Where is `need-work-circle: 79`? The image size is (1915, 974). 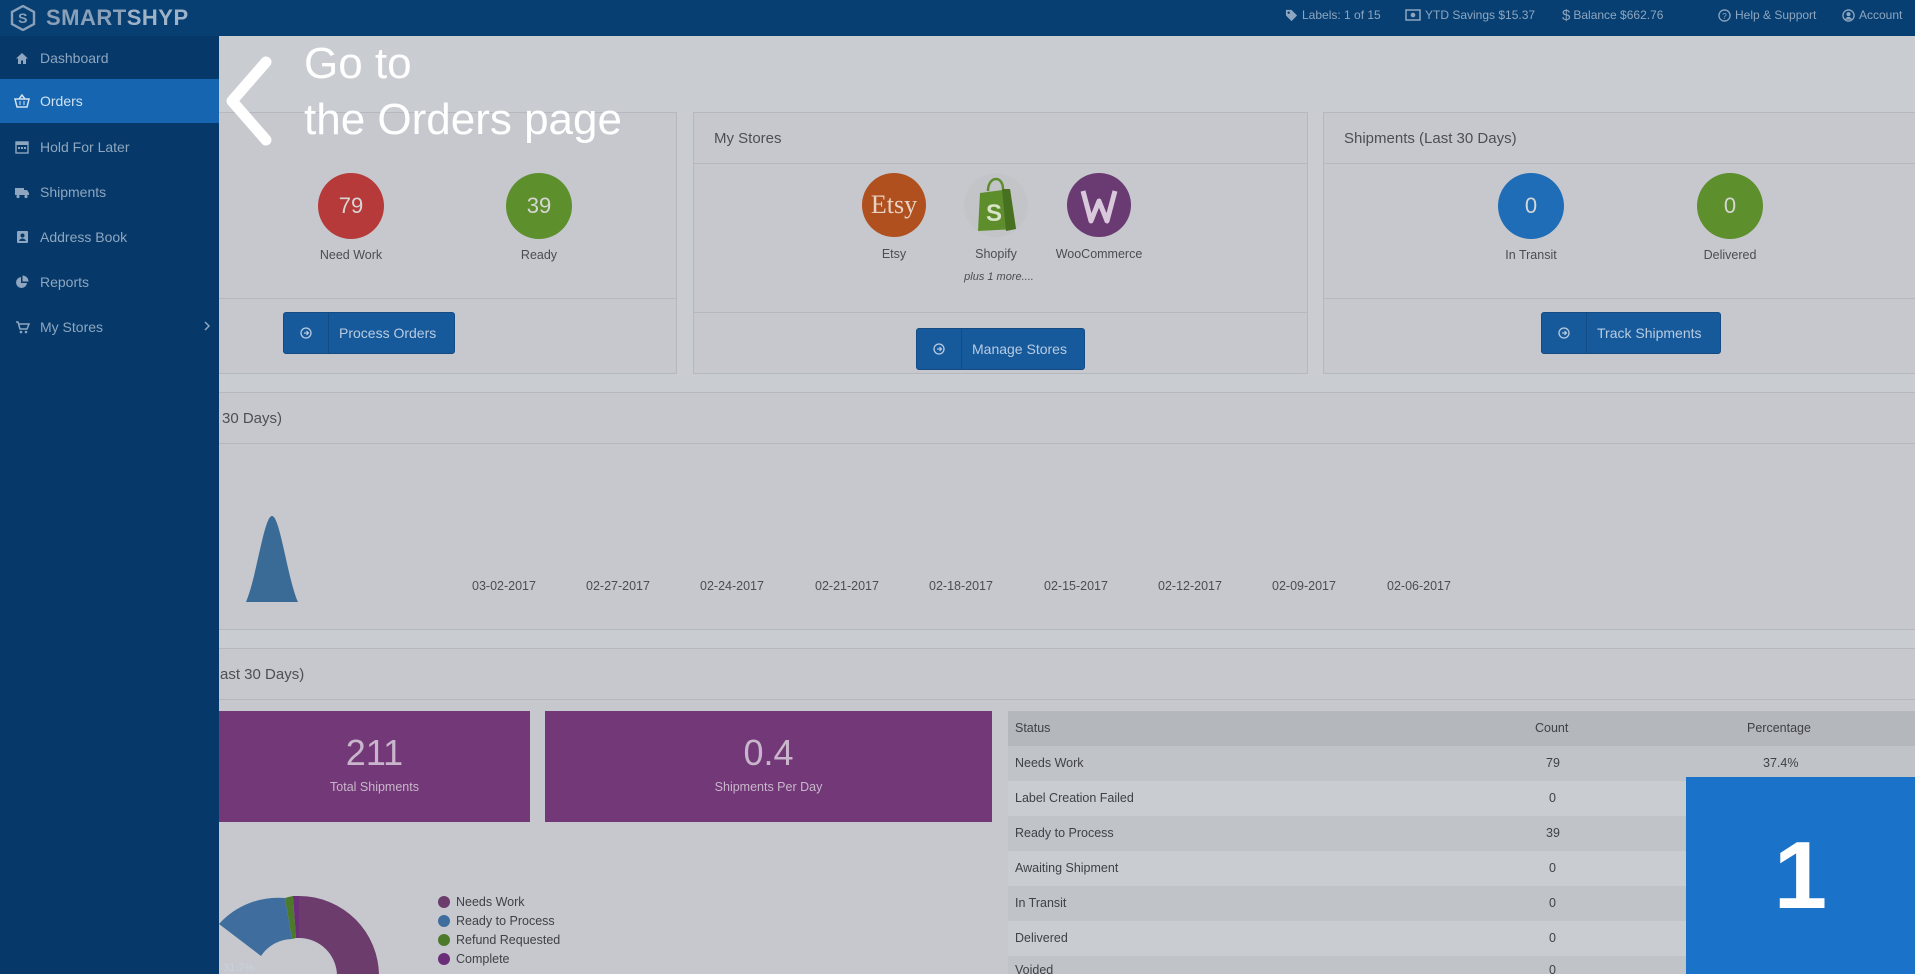
need-work-circle: 79 is located at coordinates (351, 206).